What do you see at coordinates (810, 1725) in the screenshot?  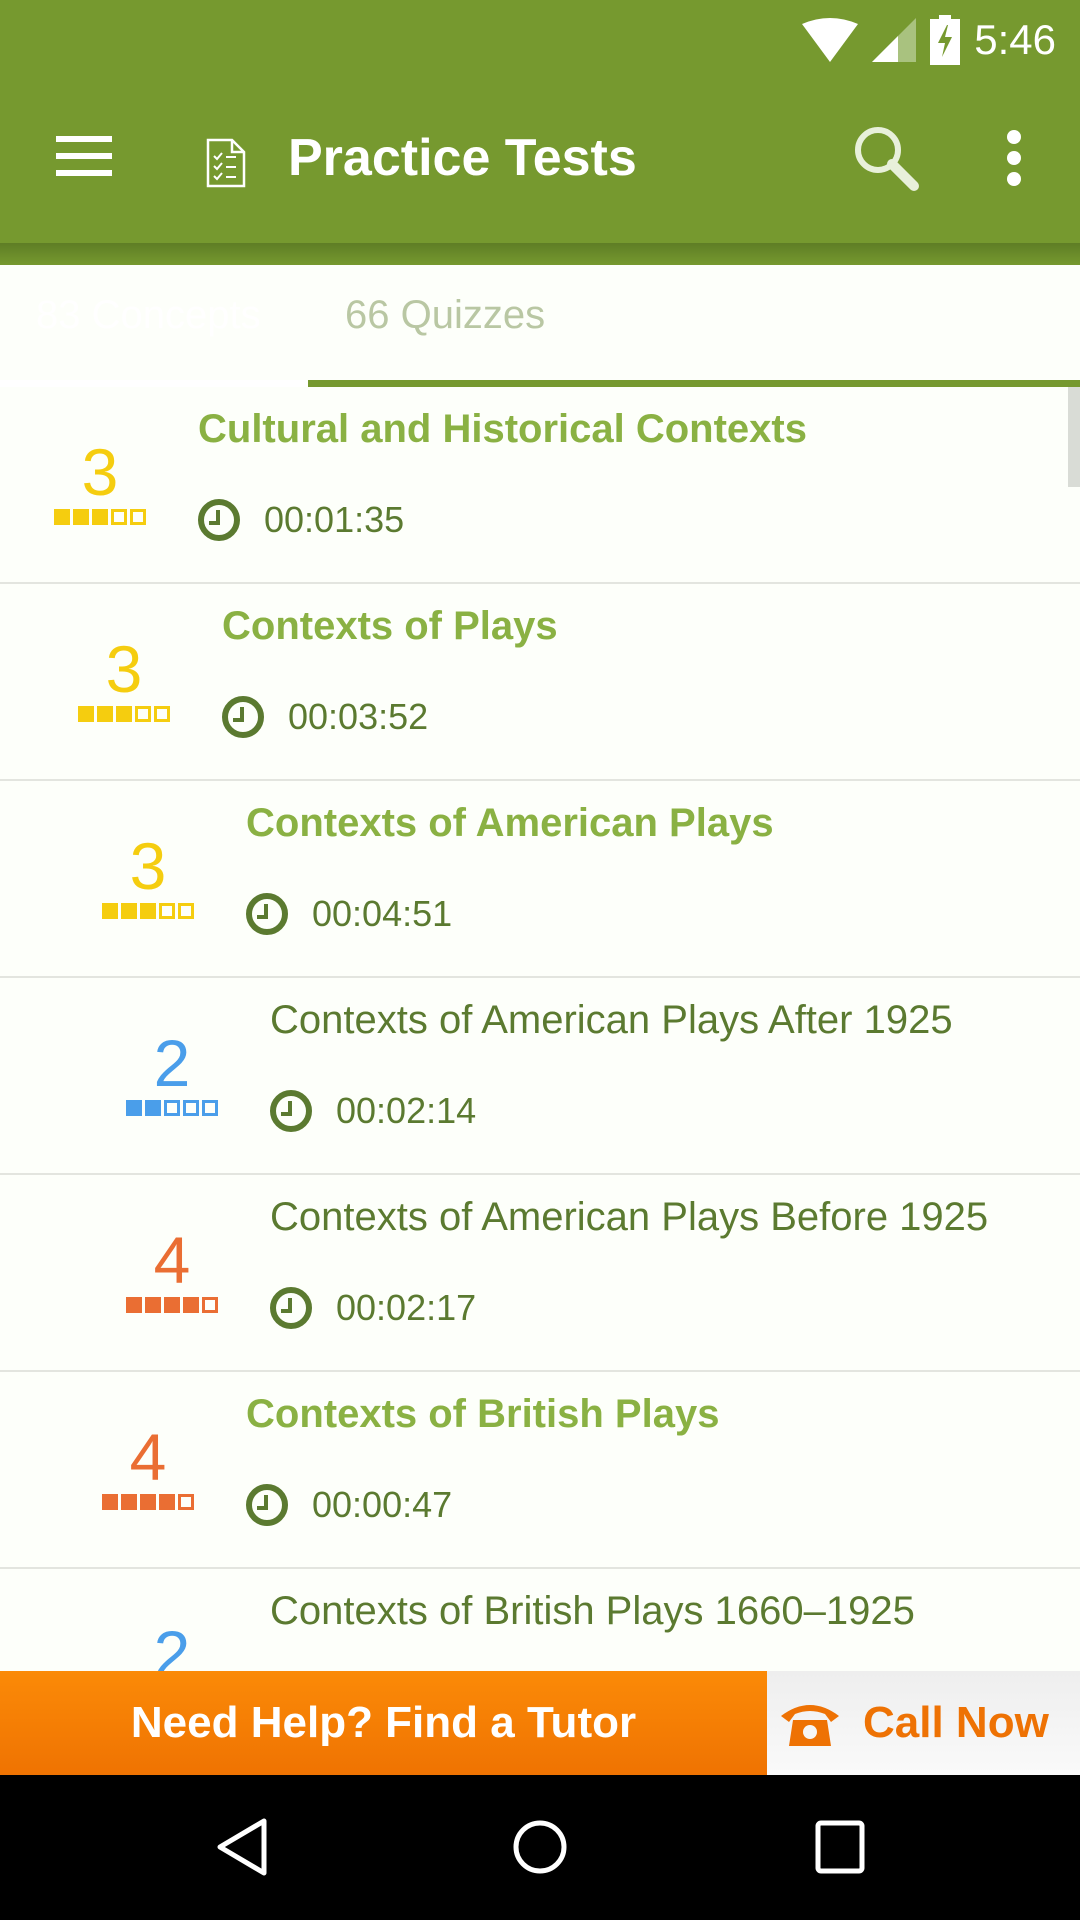 I see `phone-icon` at bounding box center [810, 1725].